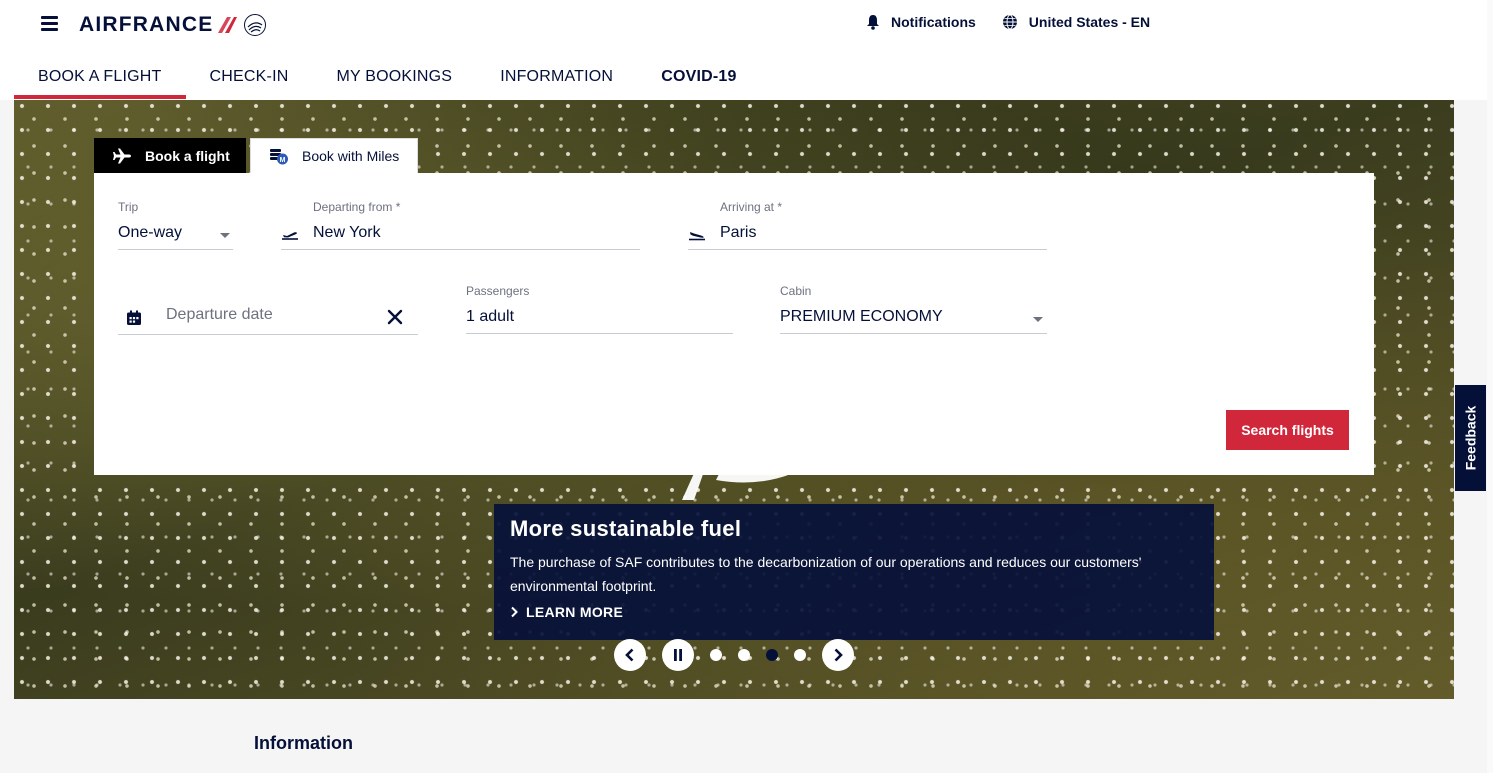  Describe the element at coordinates (460, 225) in the screenshot. I see `departing-from-input: Departing from * New York` at that location.